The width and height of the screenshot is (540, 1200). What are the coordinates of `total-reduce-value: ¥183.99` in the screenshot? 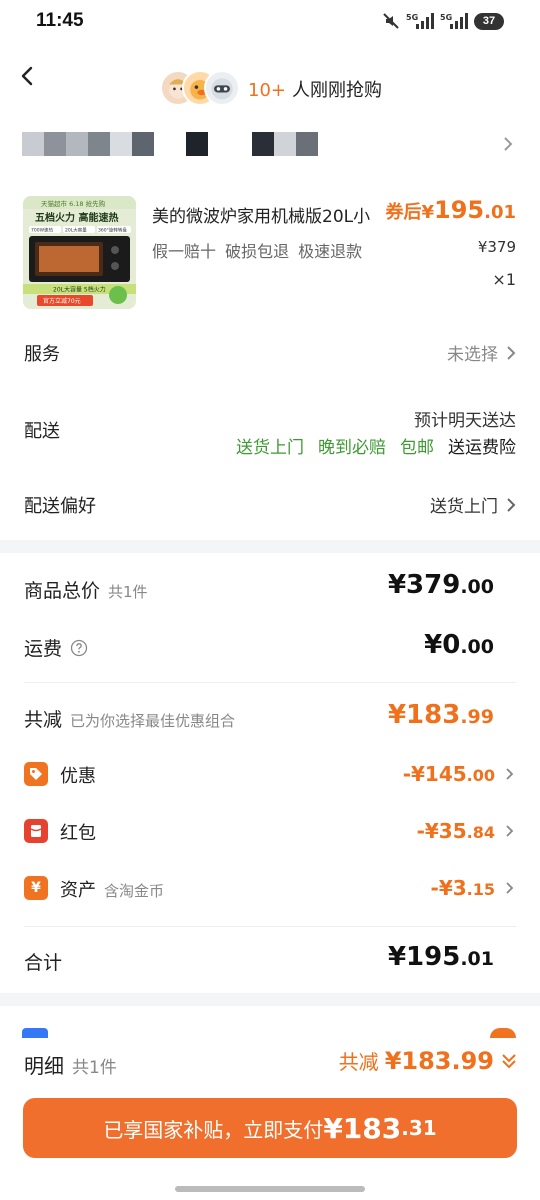 It's located at (441, 715).